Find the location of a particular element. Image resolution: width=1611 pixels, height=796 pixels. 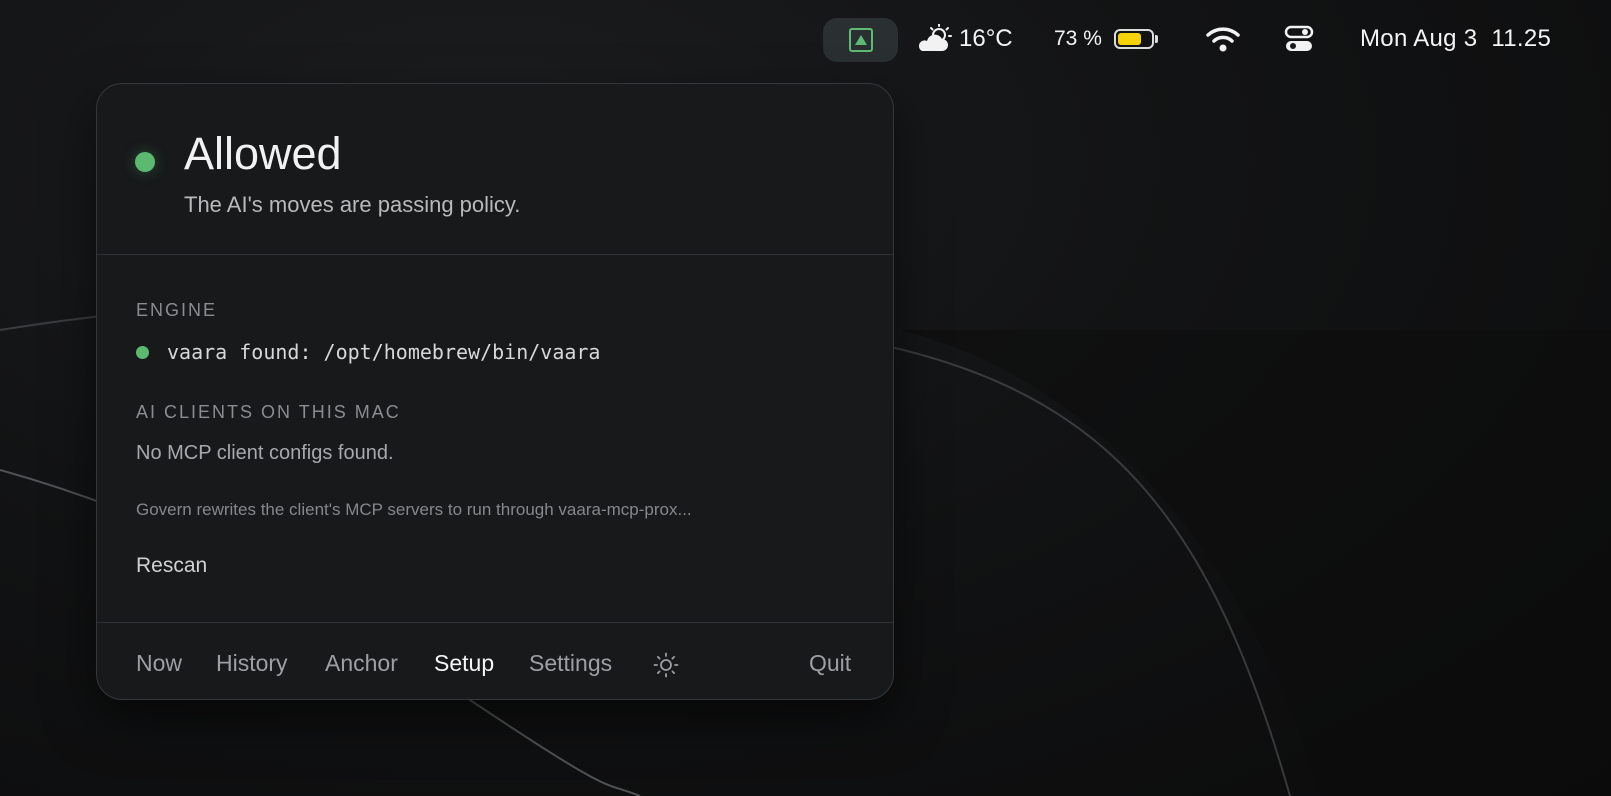

engine-status-row: vaara found: /opt/homebrew/bin/vaara is located at coordinates (368, 352).